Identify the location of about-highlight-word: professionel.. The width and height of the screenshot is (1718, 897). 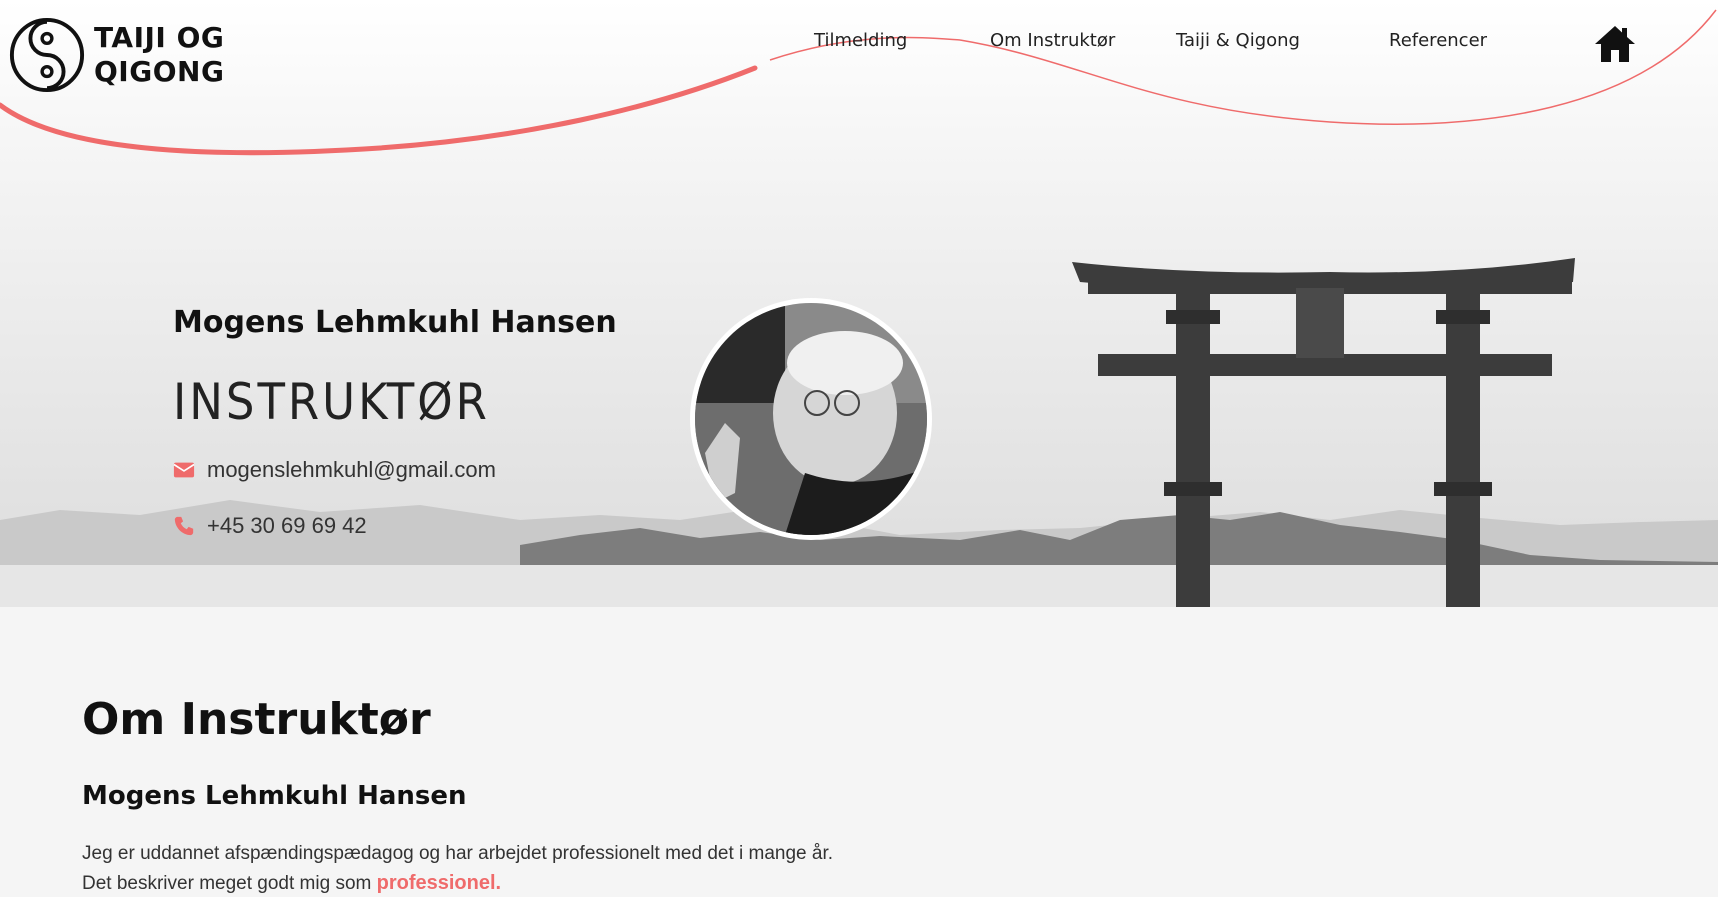
(439, 883).